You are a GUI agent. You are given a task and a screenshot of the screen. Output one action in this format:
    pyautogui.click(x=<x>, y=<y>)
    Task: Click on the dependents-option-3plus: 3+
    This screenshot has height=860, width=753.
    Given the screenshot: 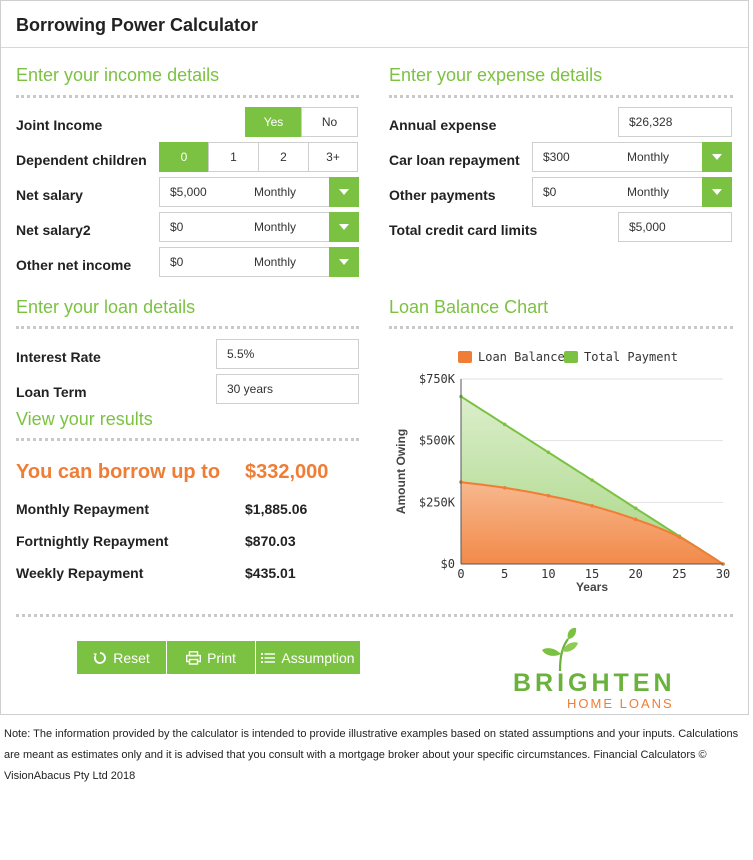 What is the action you would take?
    pyautogui.click(x=333, y=157)
    